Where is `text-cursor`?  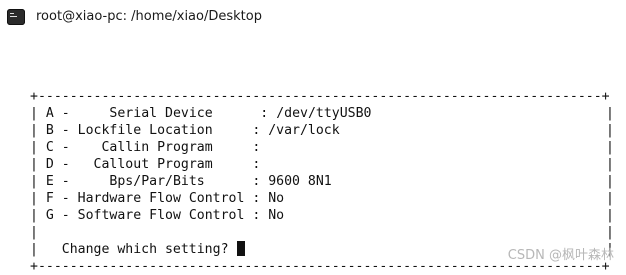 text-cursor is located at coordinates (241, 248).